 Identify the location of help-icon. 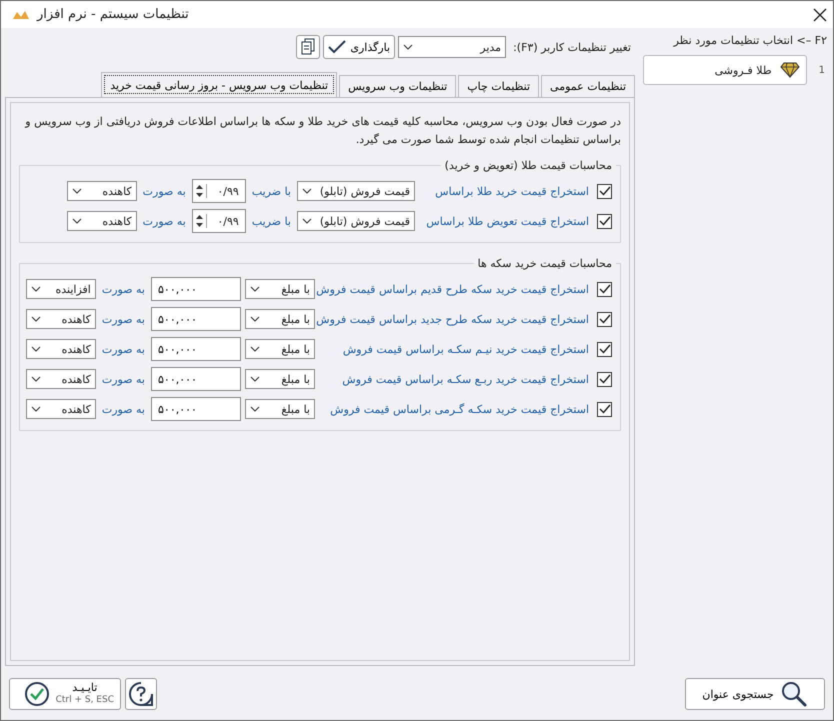
(141, 694).